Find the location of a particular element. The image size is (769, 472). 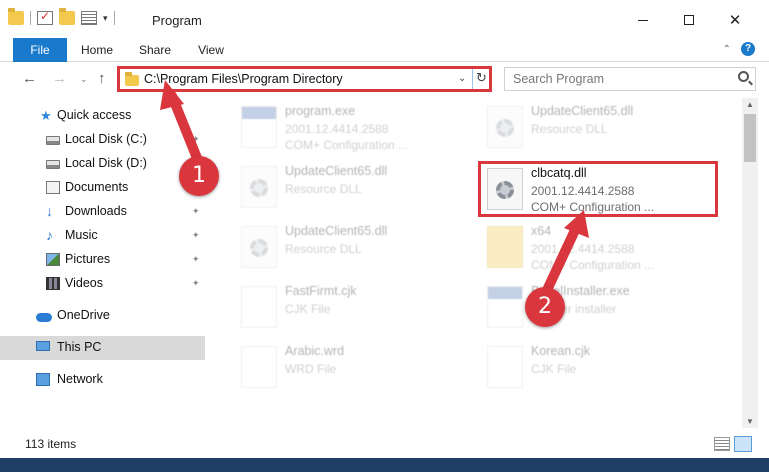

minimize-button is located at coordinates (643, 20).